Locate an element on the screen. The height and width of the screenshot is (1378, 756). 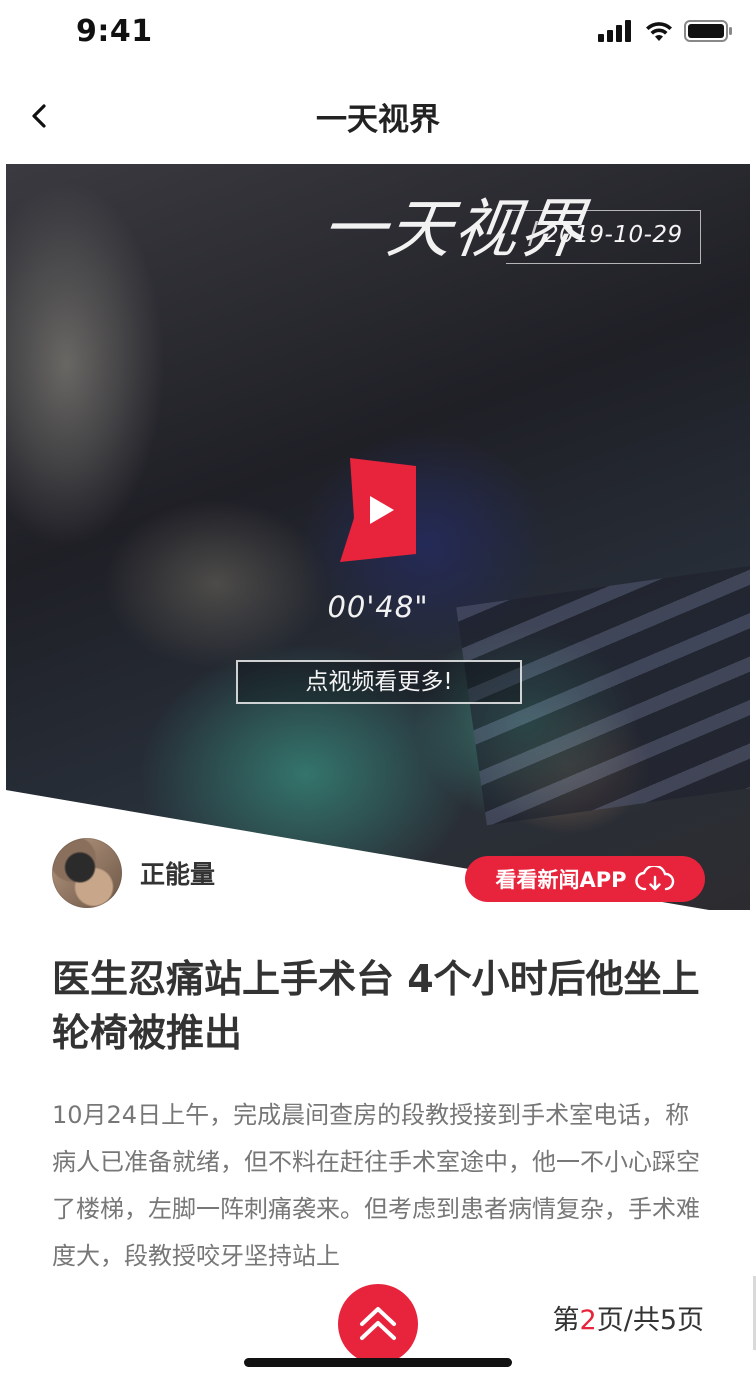
video-duration: 00'48" is located at coordinates (378, 607).